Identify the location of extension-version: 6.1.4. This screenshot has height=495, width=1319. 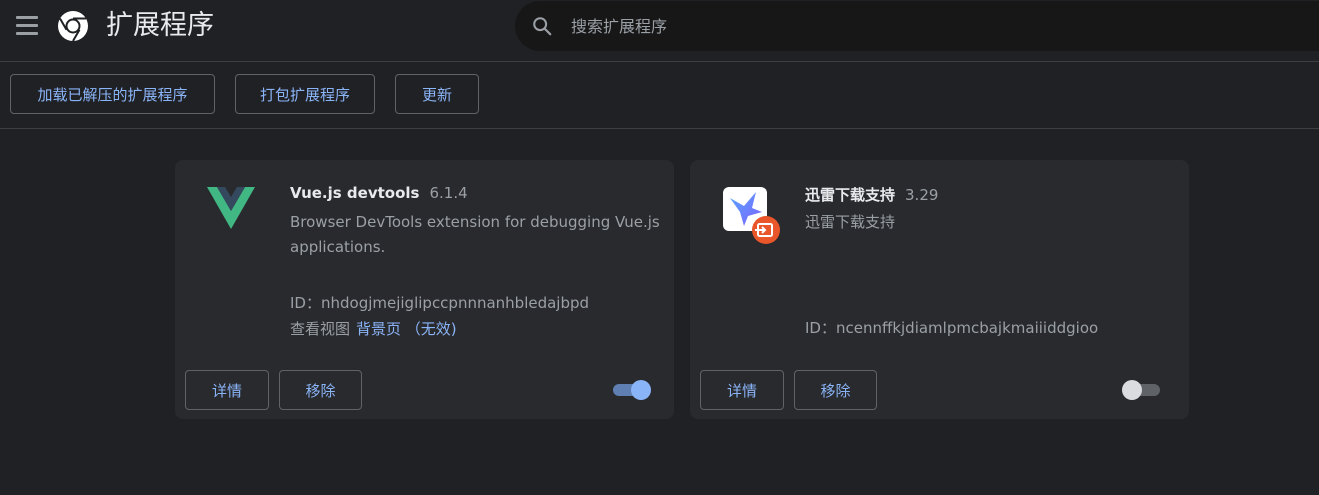
(448, 193).